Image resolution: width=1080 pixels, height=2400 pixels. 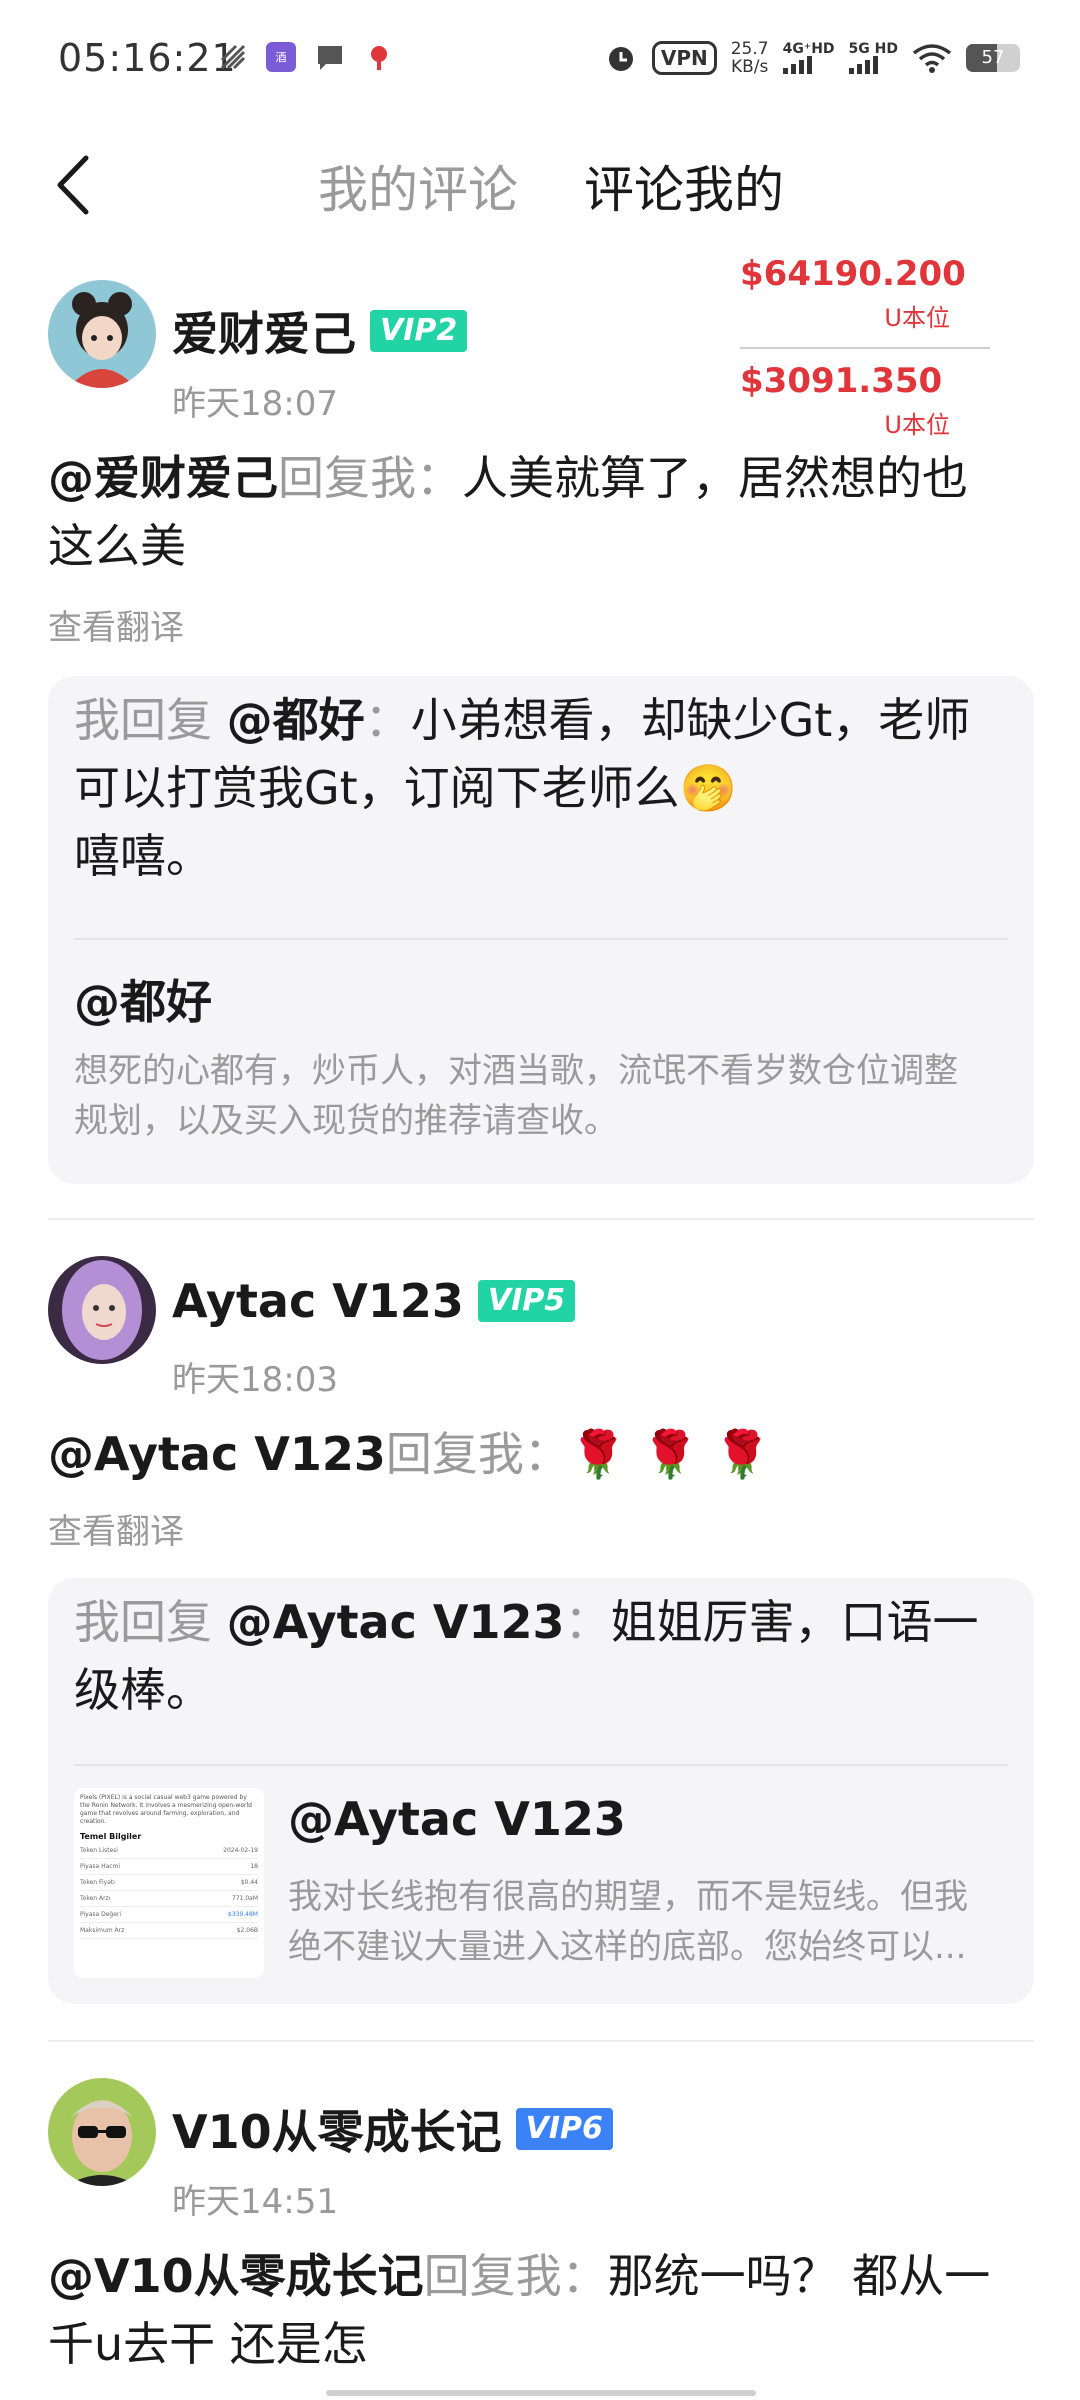 I want to click on username: V10从零成长记 VIP6, so click(x=392, y=2129).